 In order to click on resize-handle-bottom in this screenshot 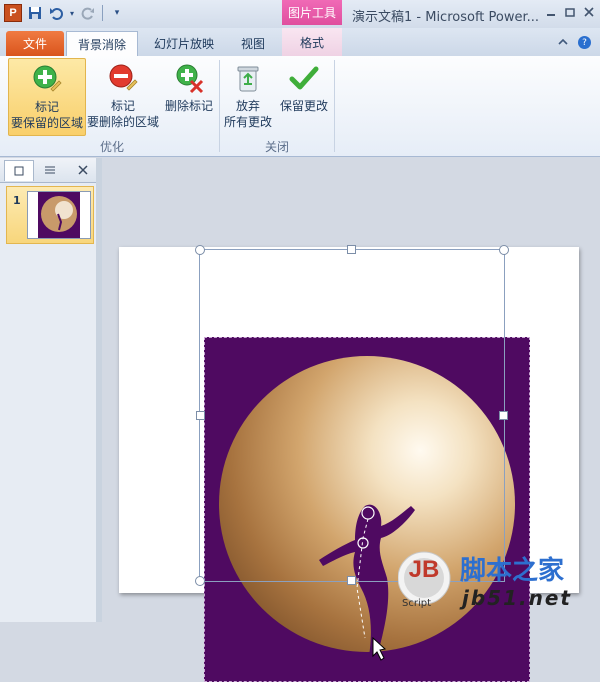, I will do `click(351, 580)`.